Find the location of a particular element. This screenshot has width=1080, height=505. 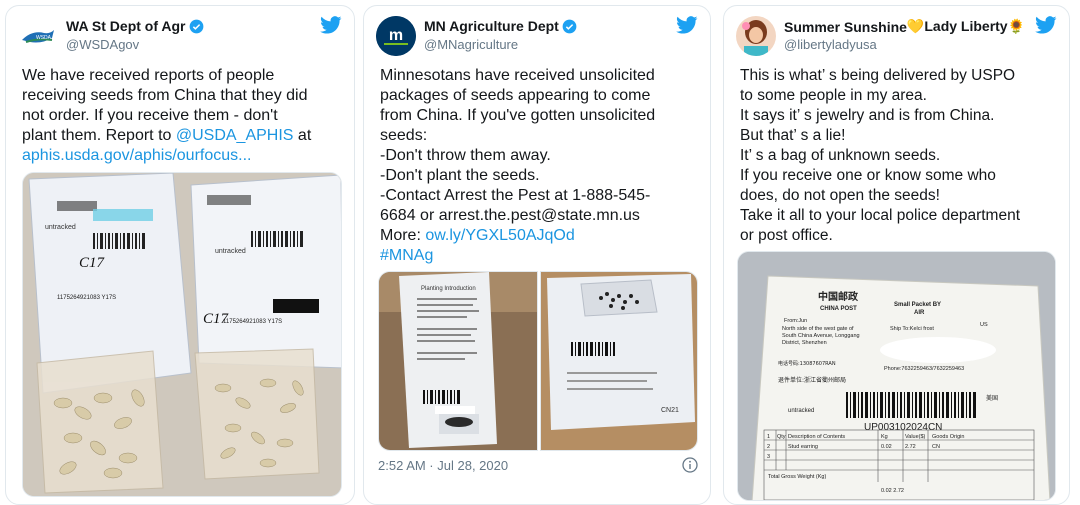

photo-label: Value($) is located at coordinates (915, 437).